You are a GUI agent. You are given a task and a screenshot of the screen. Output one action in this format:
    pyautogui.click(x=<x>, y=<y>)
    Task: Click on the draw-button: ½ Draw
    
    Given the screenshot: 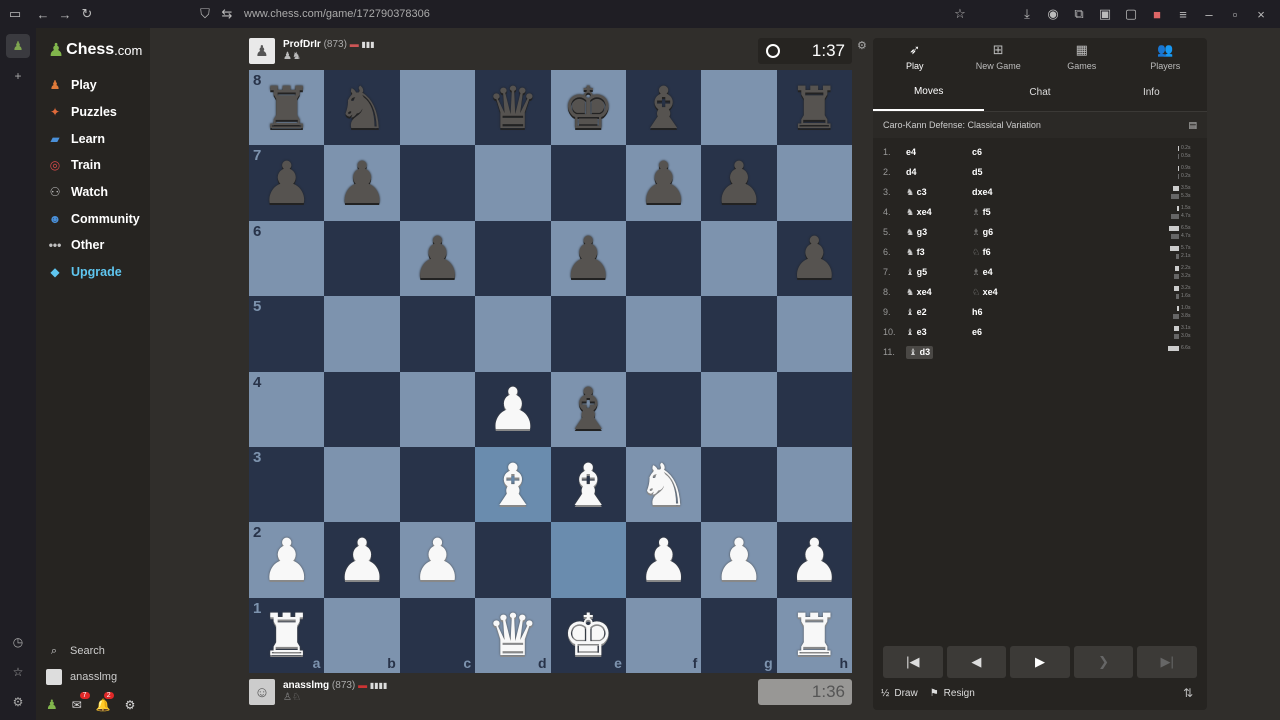 What is the action you would take?
    pyautogui.click(x=899, y=693)
    